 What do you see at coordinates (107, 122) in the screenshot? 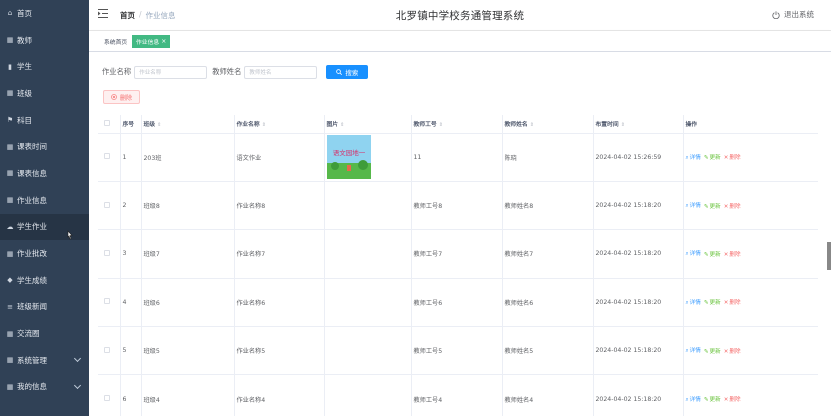
I see `select-all-checkbox` at bounding box center [107, 122].